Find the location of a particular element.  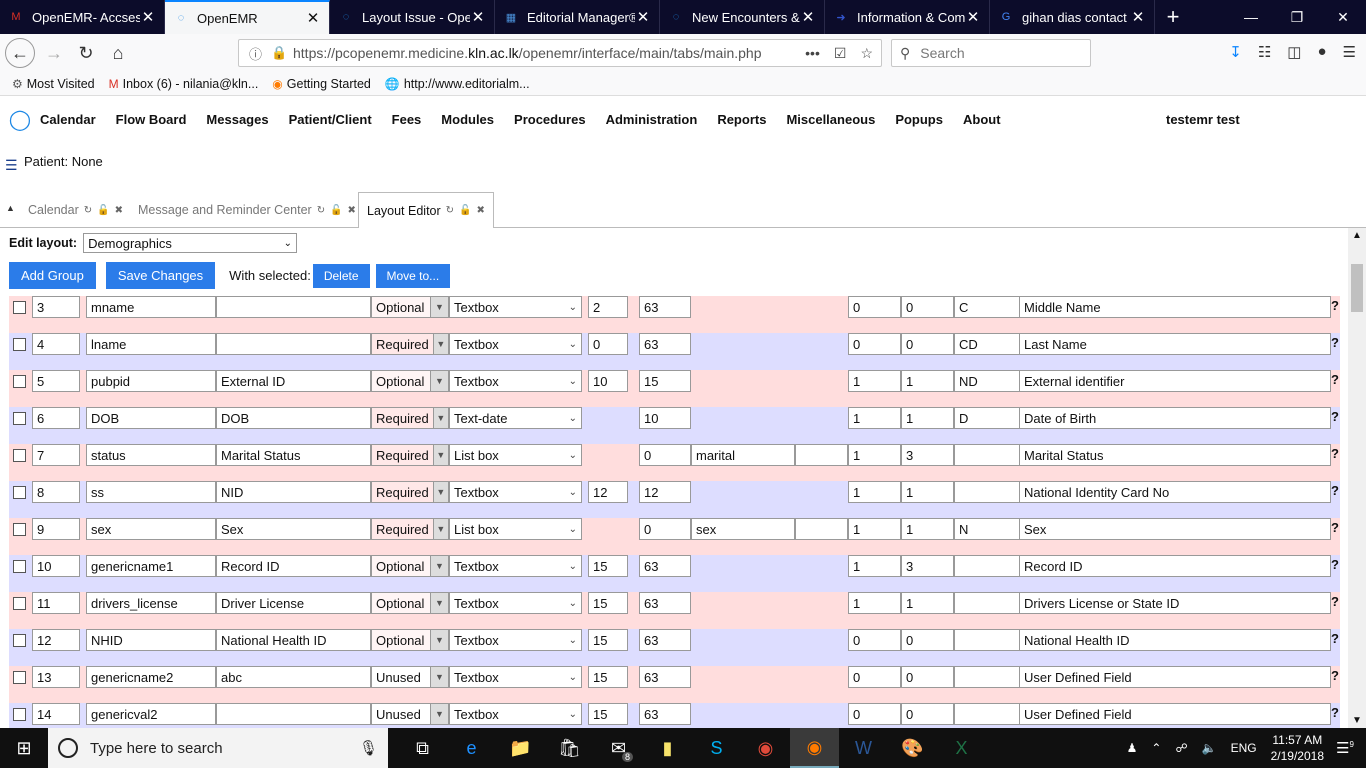

field-id: genericname2 is located at coordinates (151, 677).